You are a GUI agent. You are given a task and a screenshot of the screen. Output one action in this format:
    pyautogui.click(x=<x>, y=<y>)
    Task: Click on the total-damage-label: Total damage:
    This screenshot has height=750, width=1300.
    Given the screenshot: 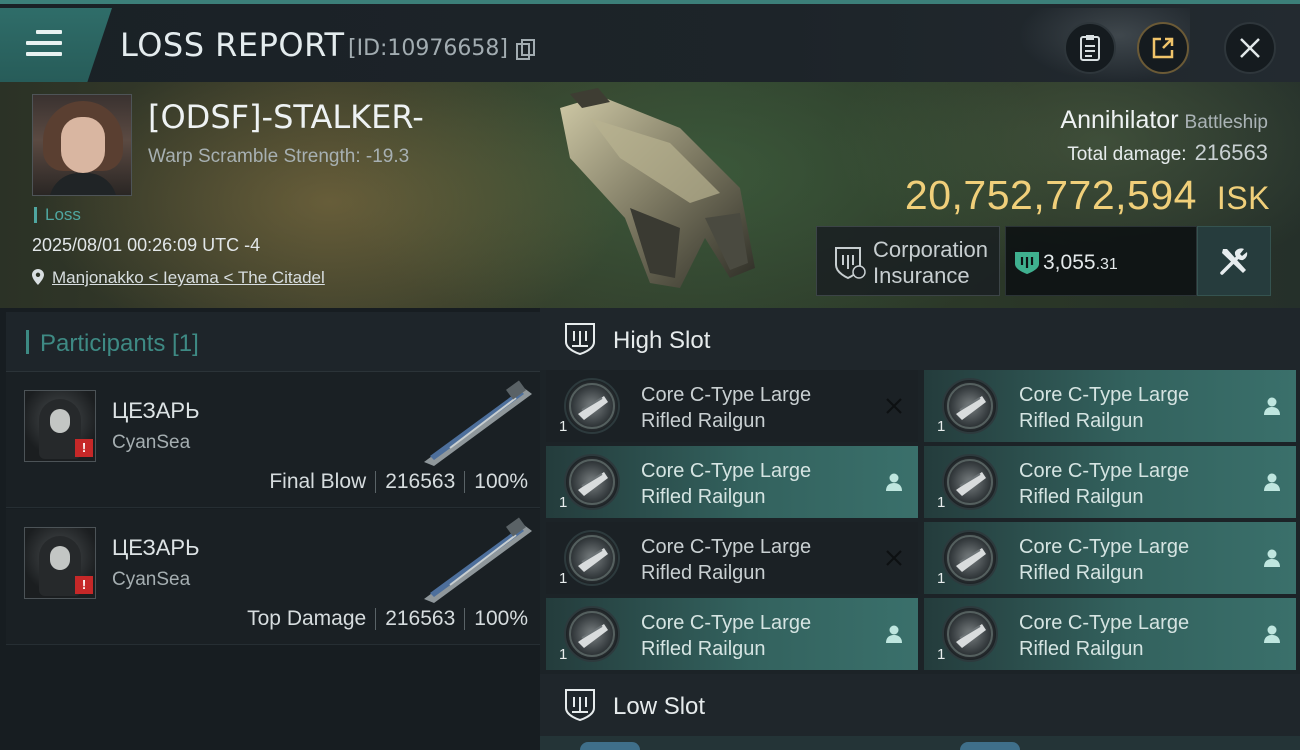 What is the action you would take?
    pyautogui.click(x=1127, y=154)
    